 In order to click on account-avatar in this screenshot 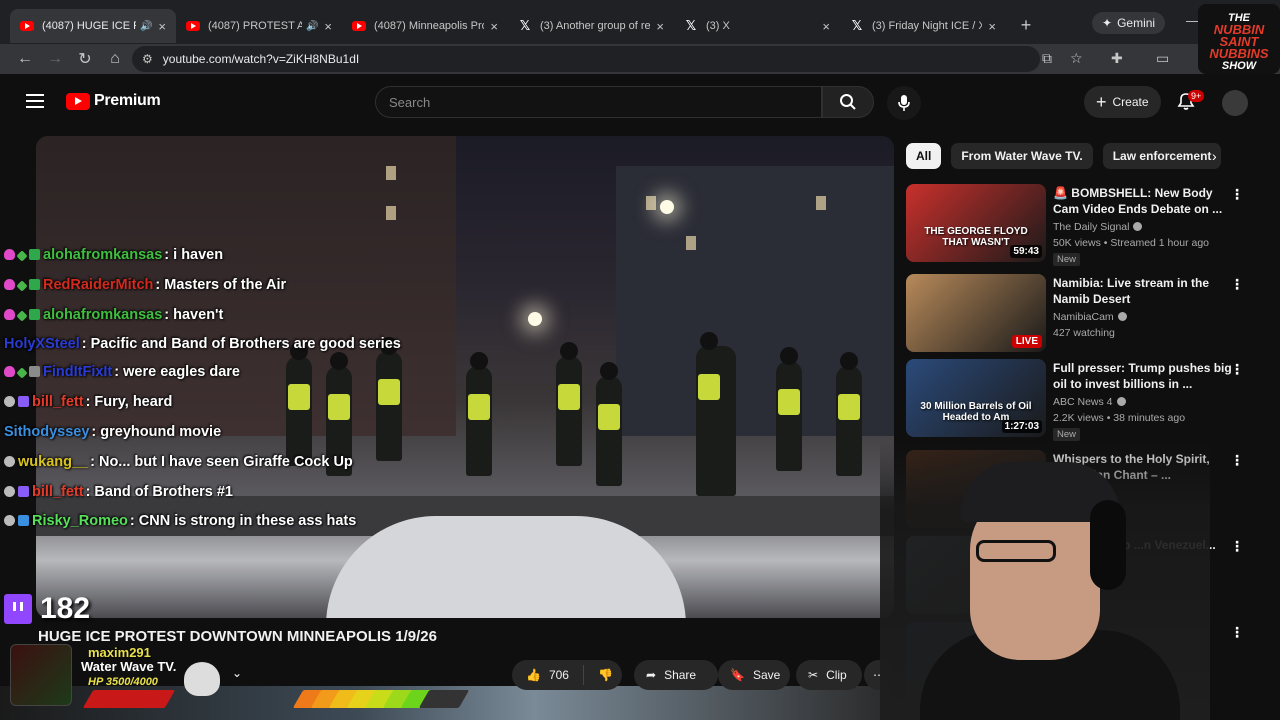, I will do `click(1235, 103)`.